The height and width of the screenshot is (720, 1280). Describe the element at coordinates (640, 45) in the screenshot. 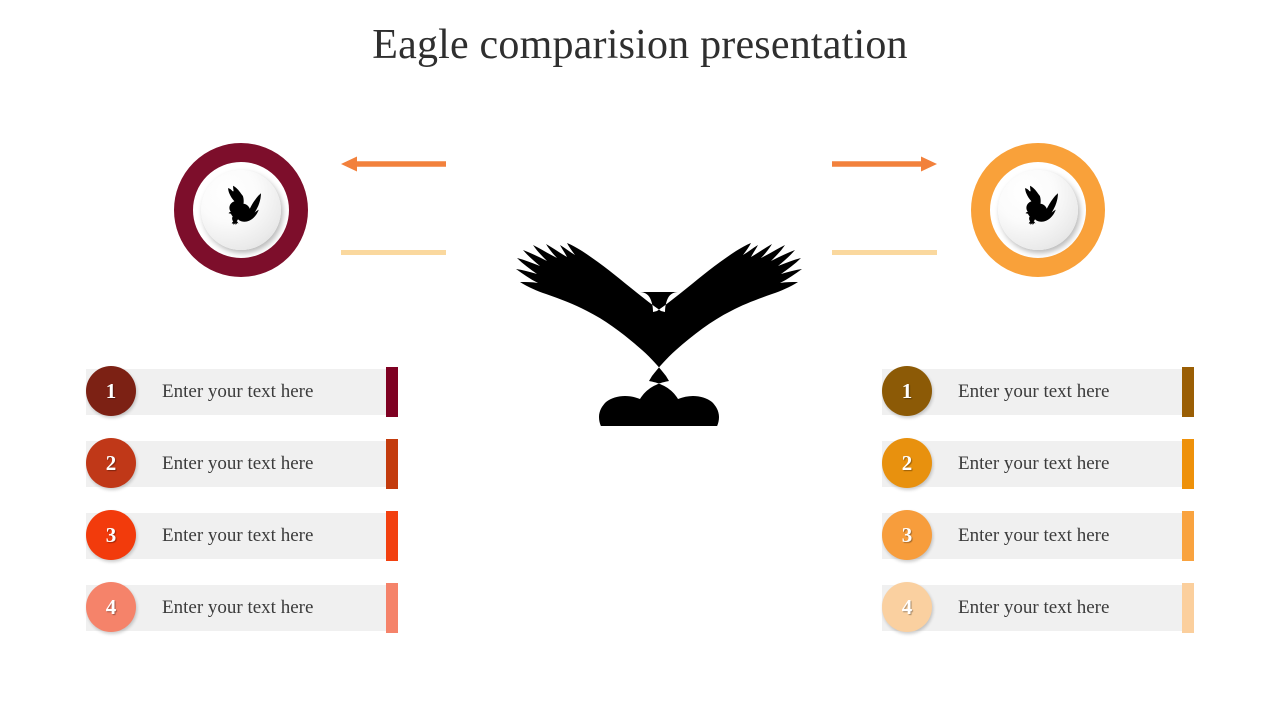

I see `page-title: Eagle comparision presentation` at that location.